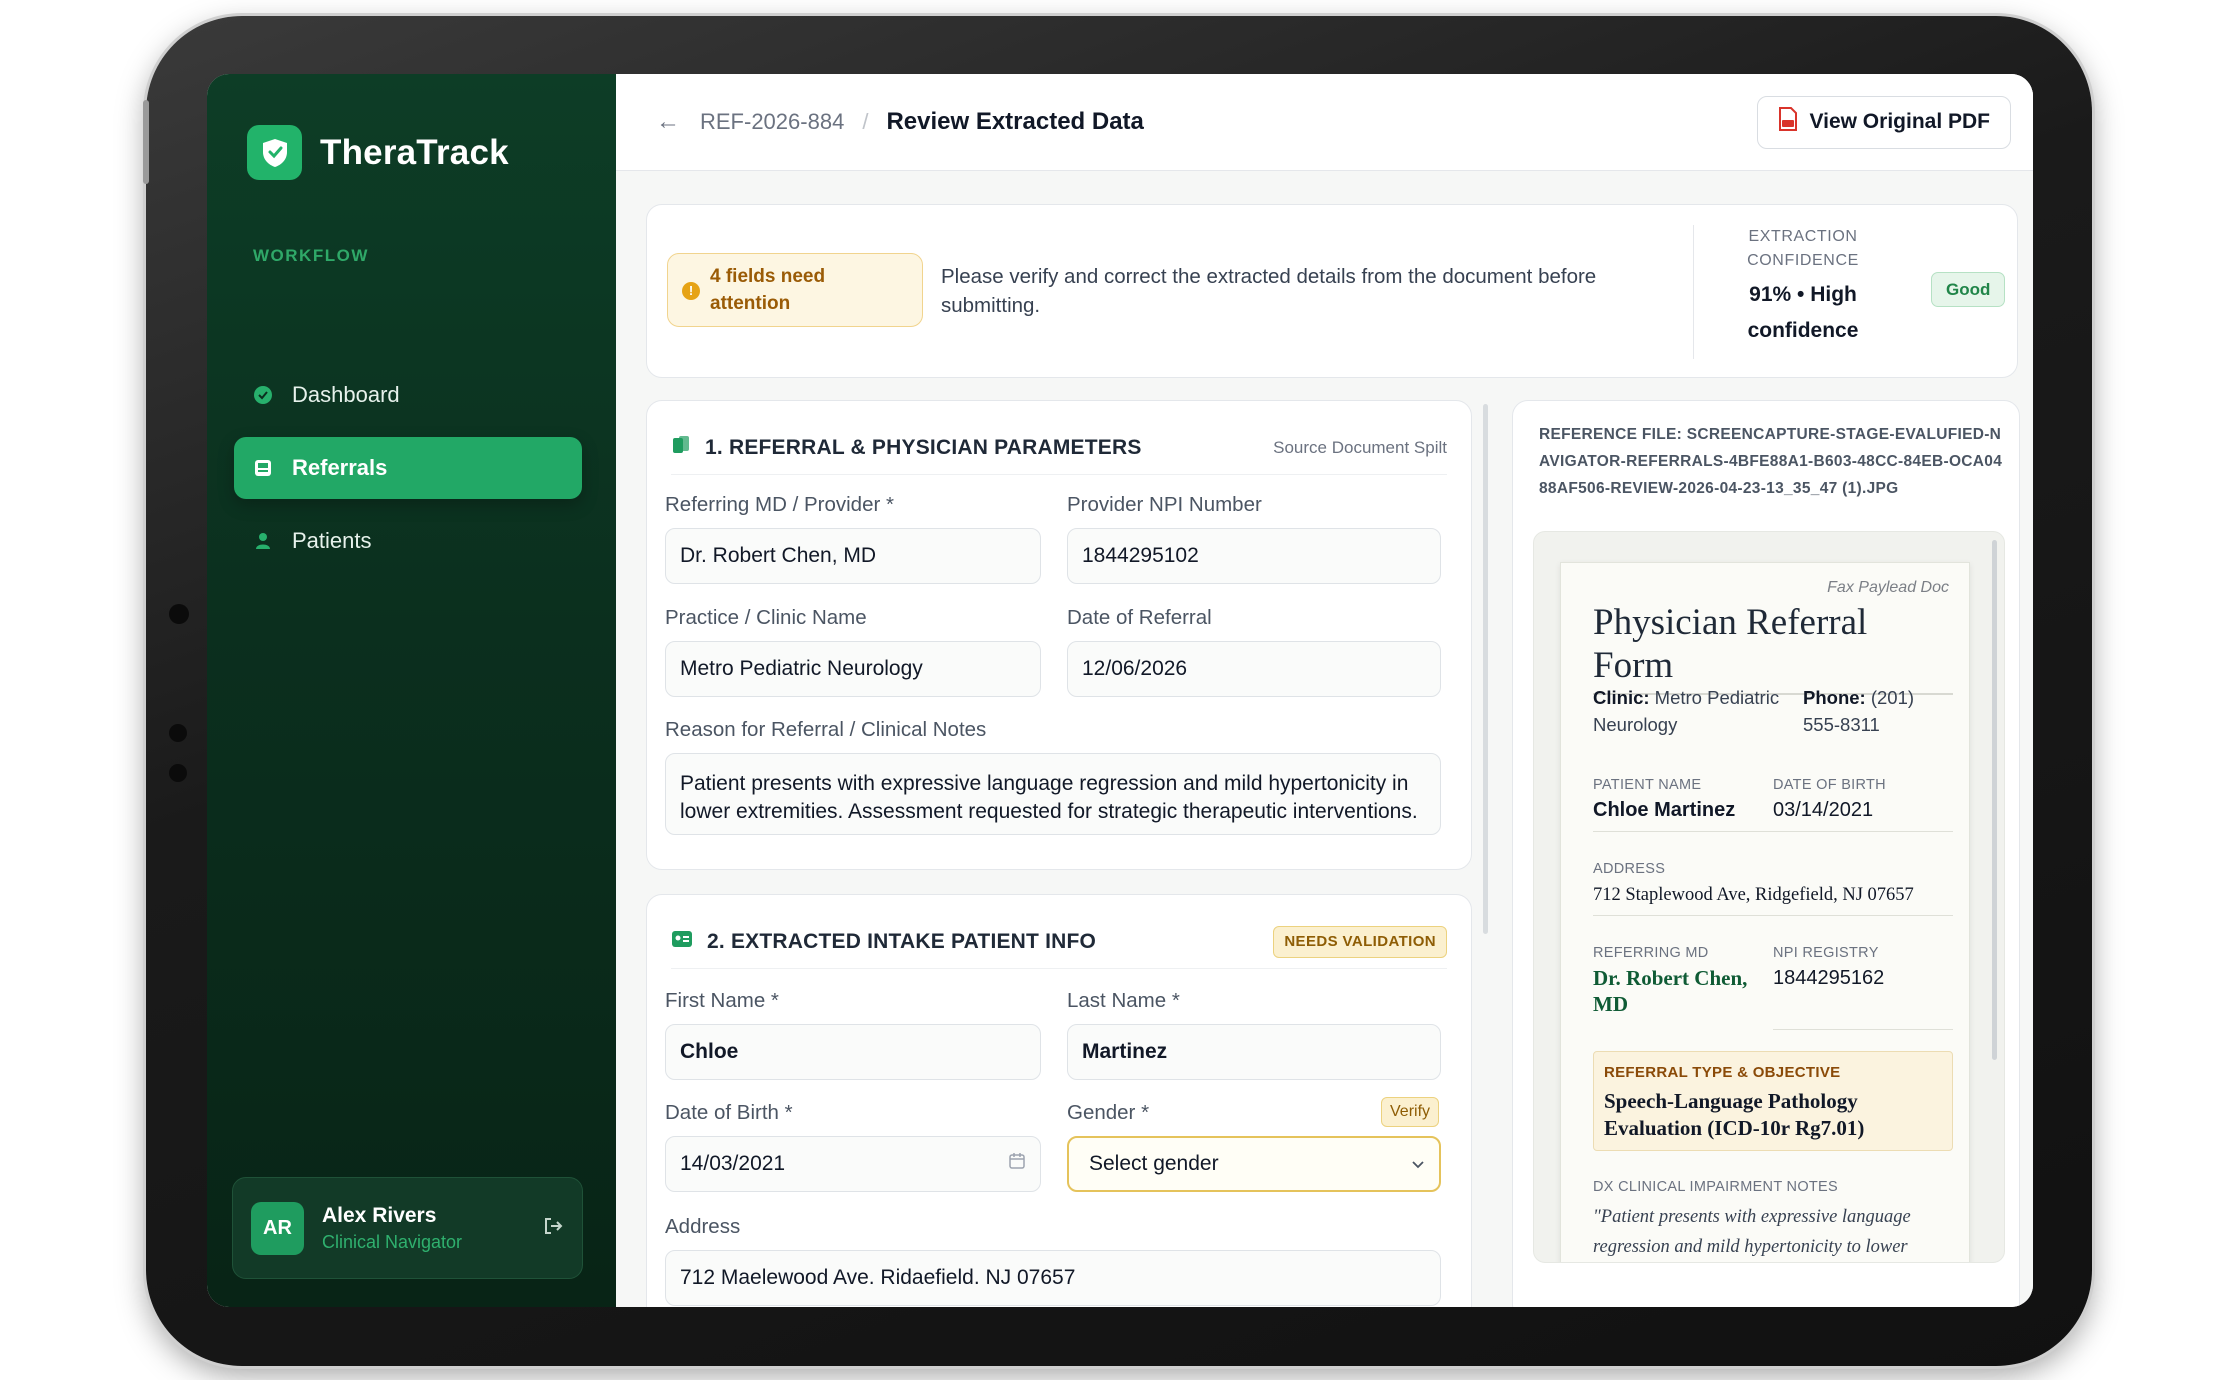  Describe the element at coordinates (1360, 447) in the screenshot. I see `section-note: Source Document Spilt` at that location.